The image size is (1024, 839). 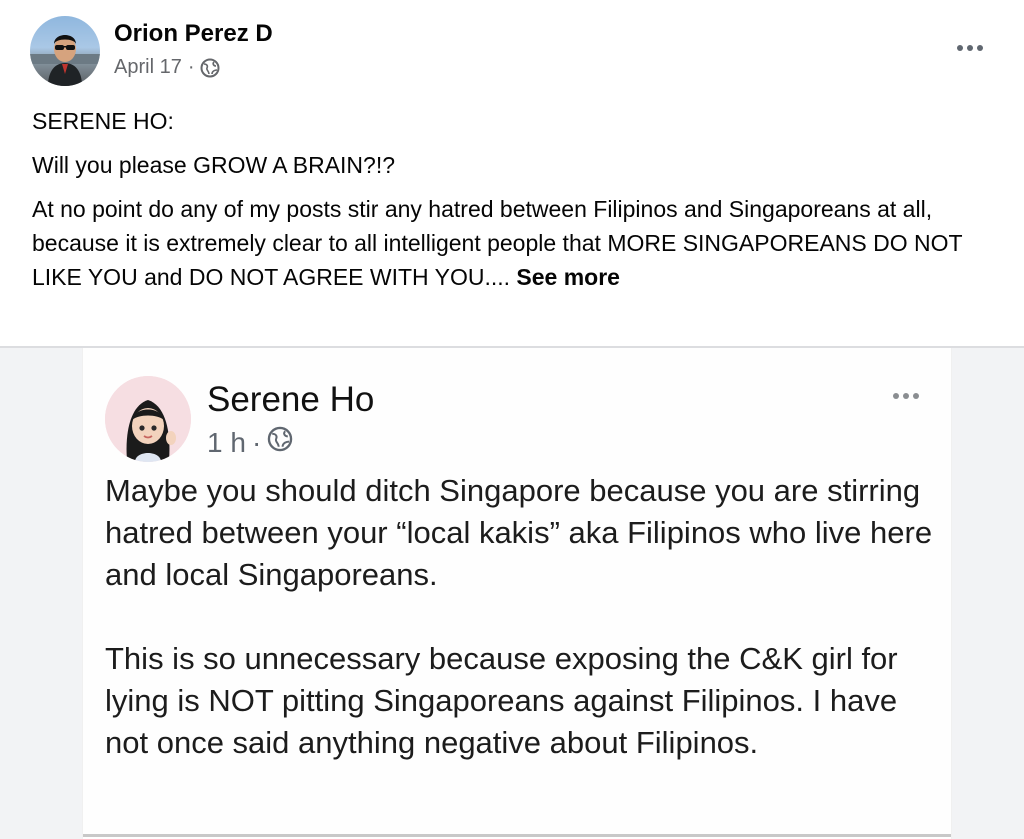 I want to click on author-avatar, so click(x=65, y=51).